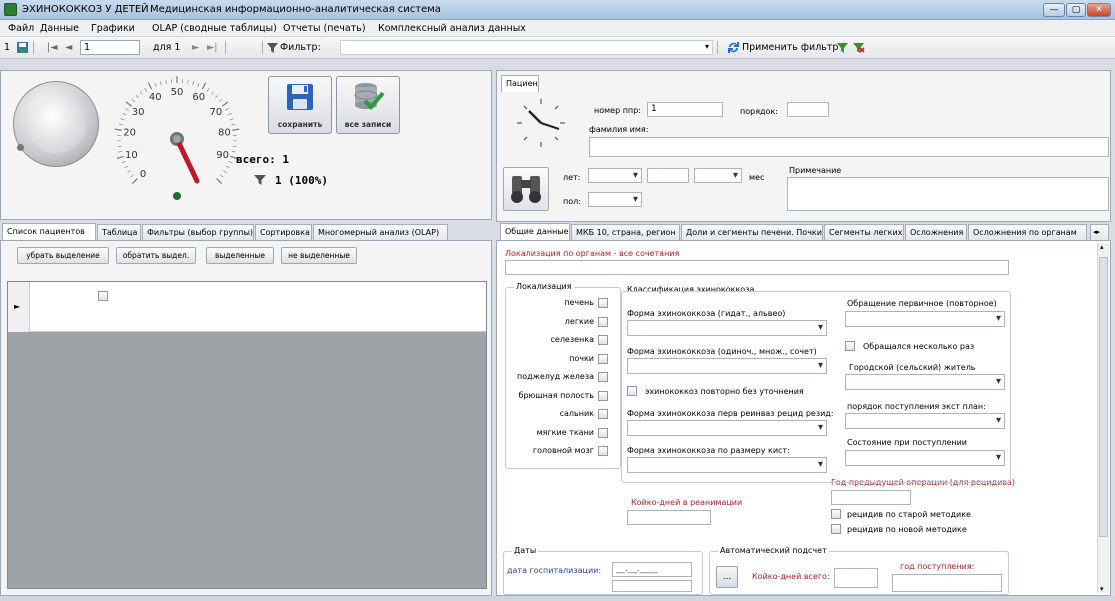  What do you see at coordinates (685, 109) in the screenshot?
I see `number-field: 1` at bounding box center [685, 109].